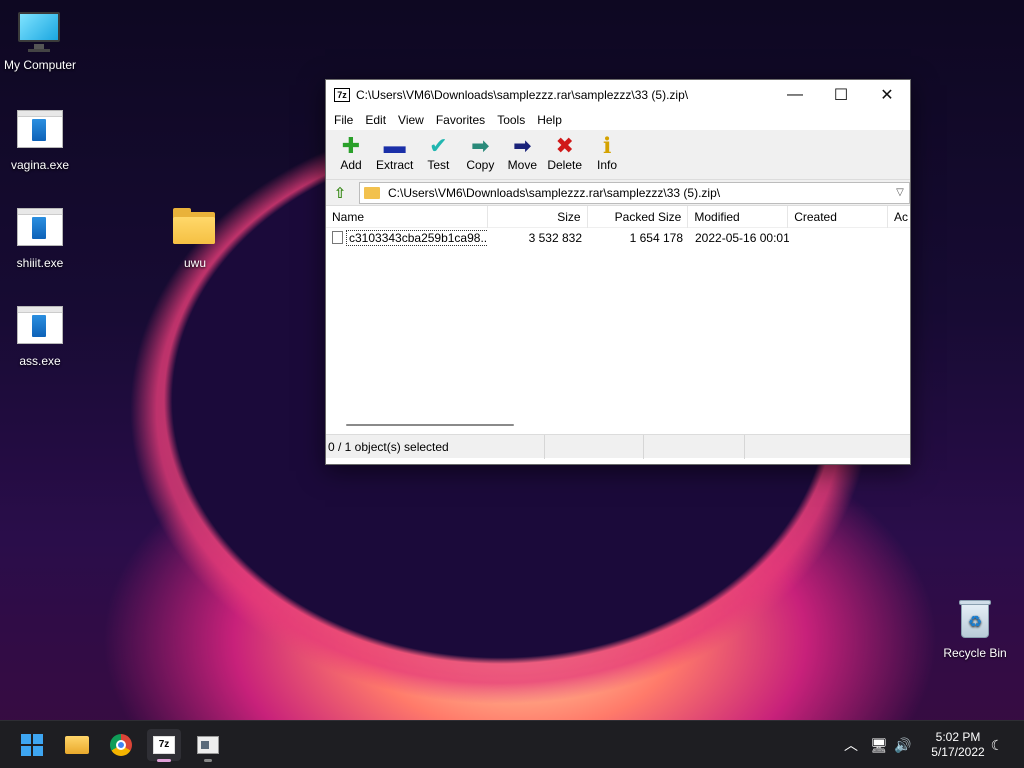 The height and width of the screenshot is (768, 1024). I want to click on 7zip-app-icon: 7z, so click(342, 95).